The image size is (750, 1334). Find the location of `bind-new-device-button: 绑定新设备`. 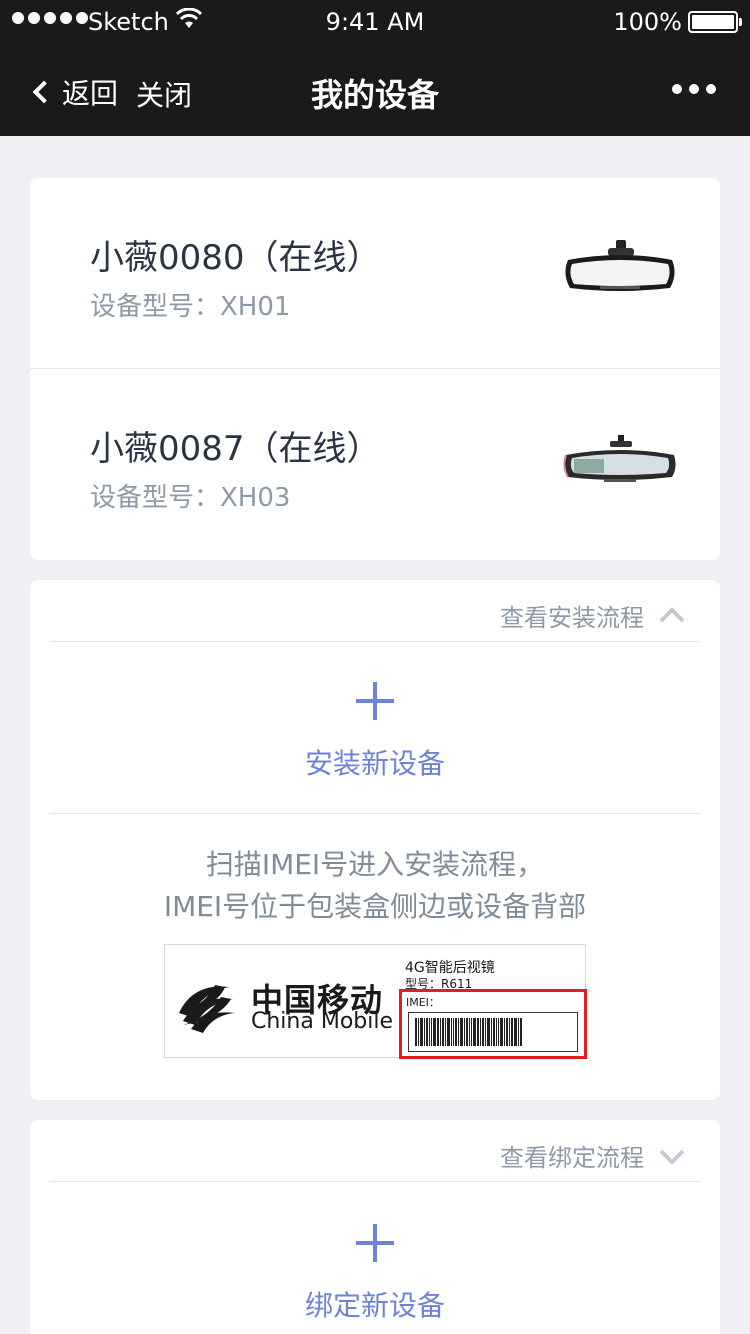

bind-new-device-button: 绑定新设备 is located at coordinates (375, 1274).